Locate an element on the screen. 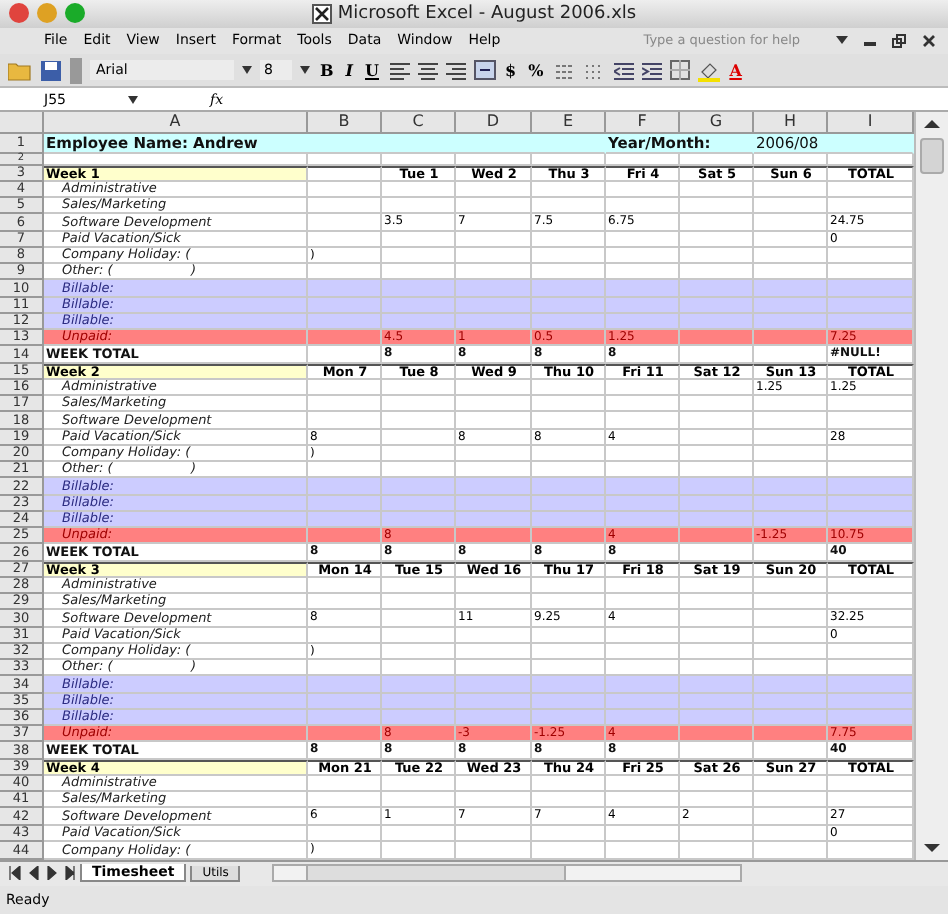 The image size is (948, 914). borders-icon is located at coordinates (679, 70).